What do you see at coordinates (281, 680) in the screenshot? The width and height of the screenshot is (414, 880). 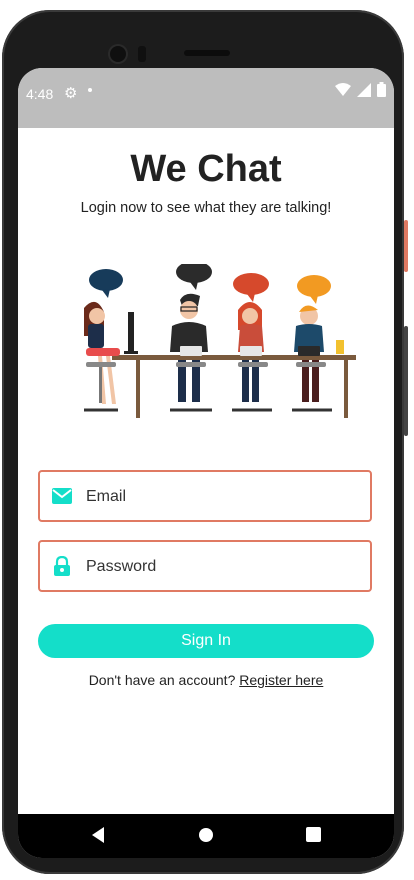 I see `register-link: Register here` at bounding box center [281, 680].